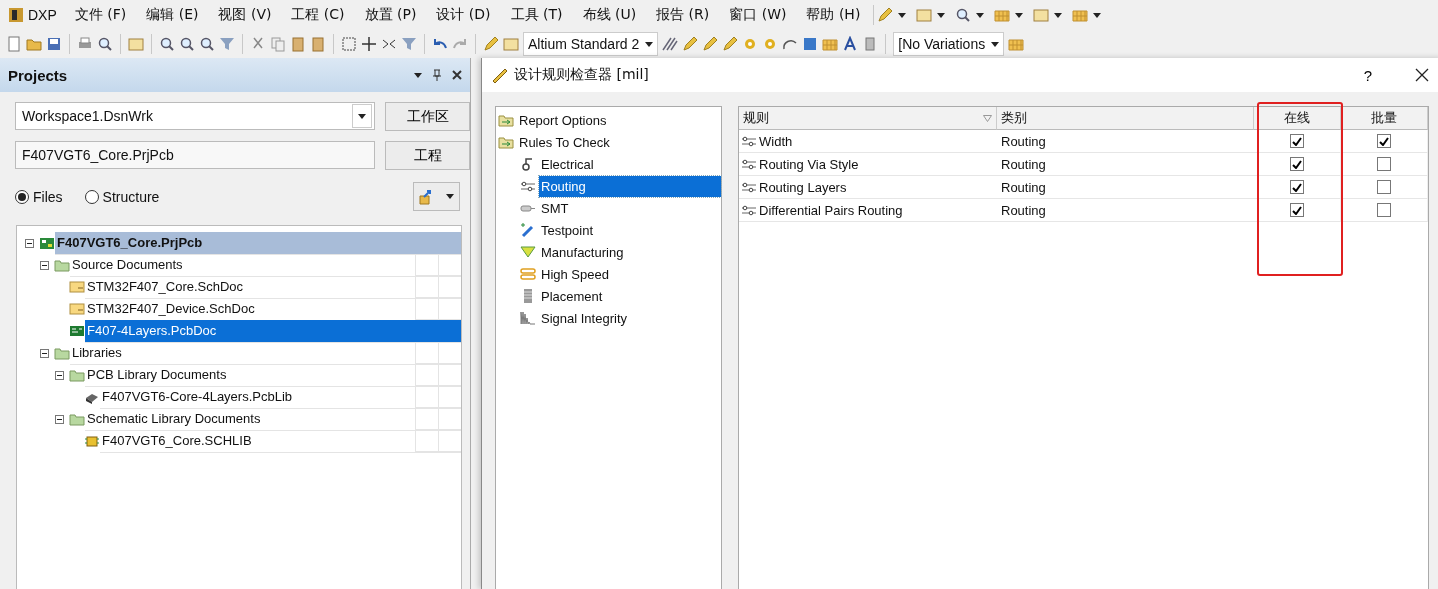  Describe the element at coordinates (630, 186) in the screenshot. I see `nav-item: Routing` at that location.